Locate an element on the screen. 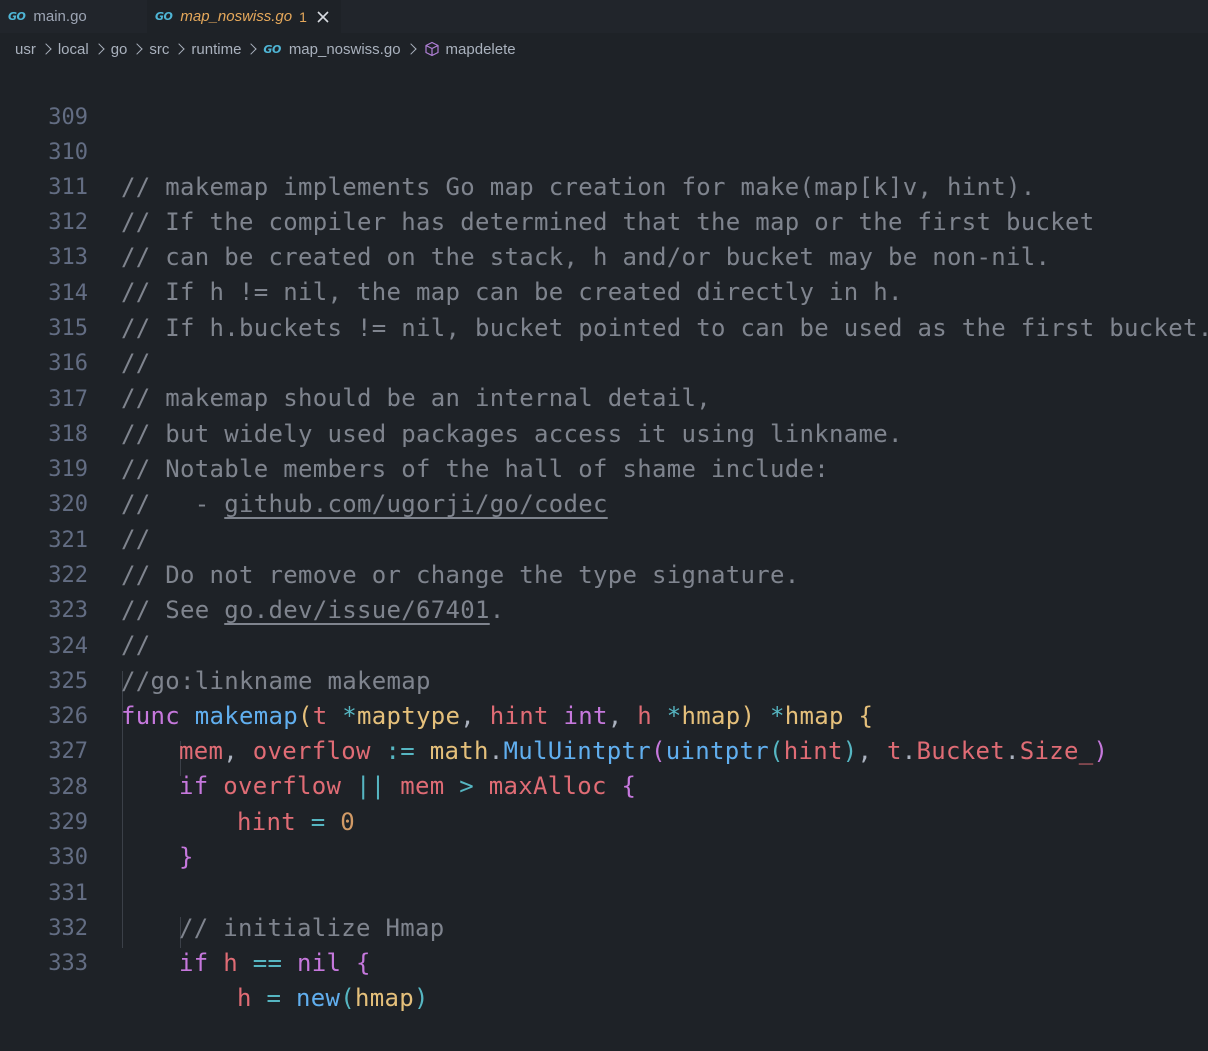  breadcrumb-file-label: map_noswiss.go is located at coordinates (344, 49).